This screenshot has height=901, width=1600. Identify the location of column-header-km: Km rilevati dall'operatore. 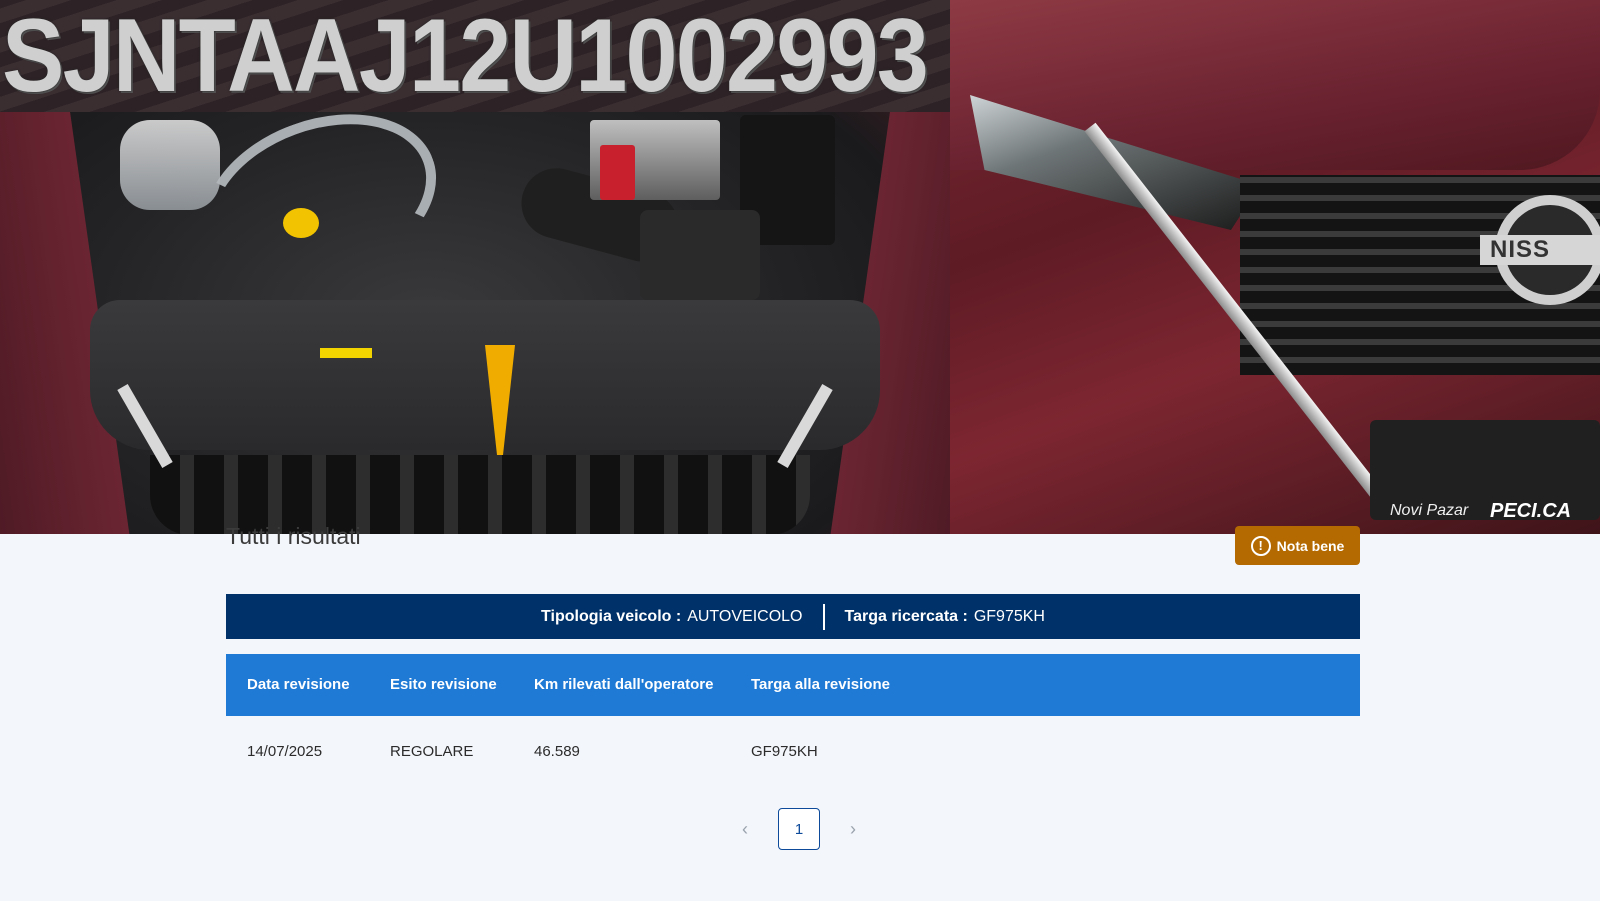
(624, 684).